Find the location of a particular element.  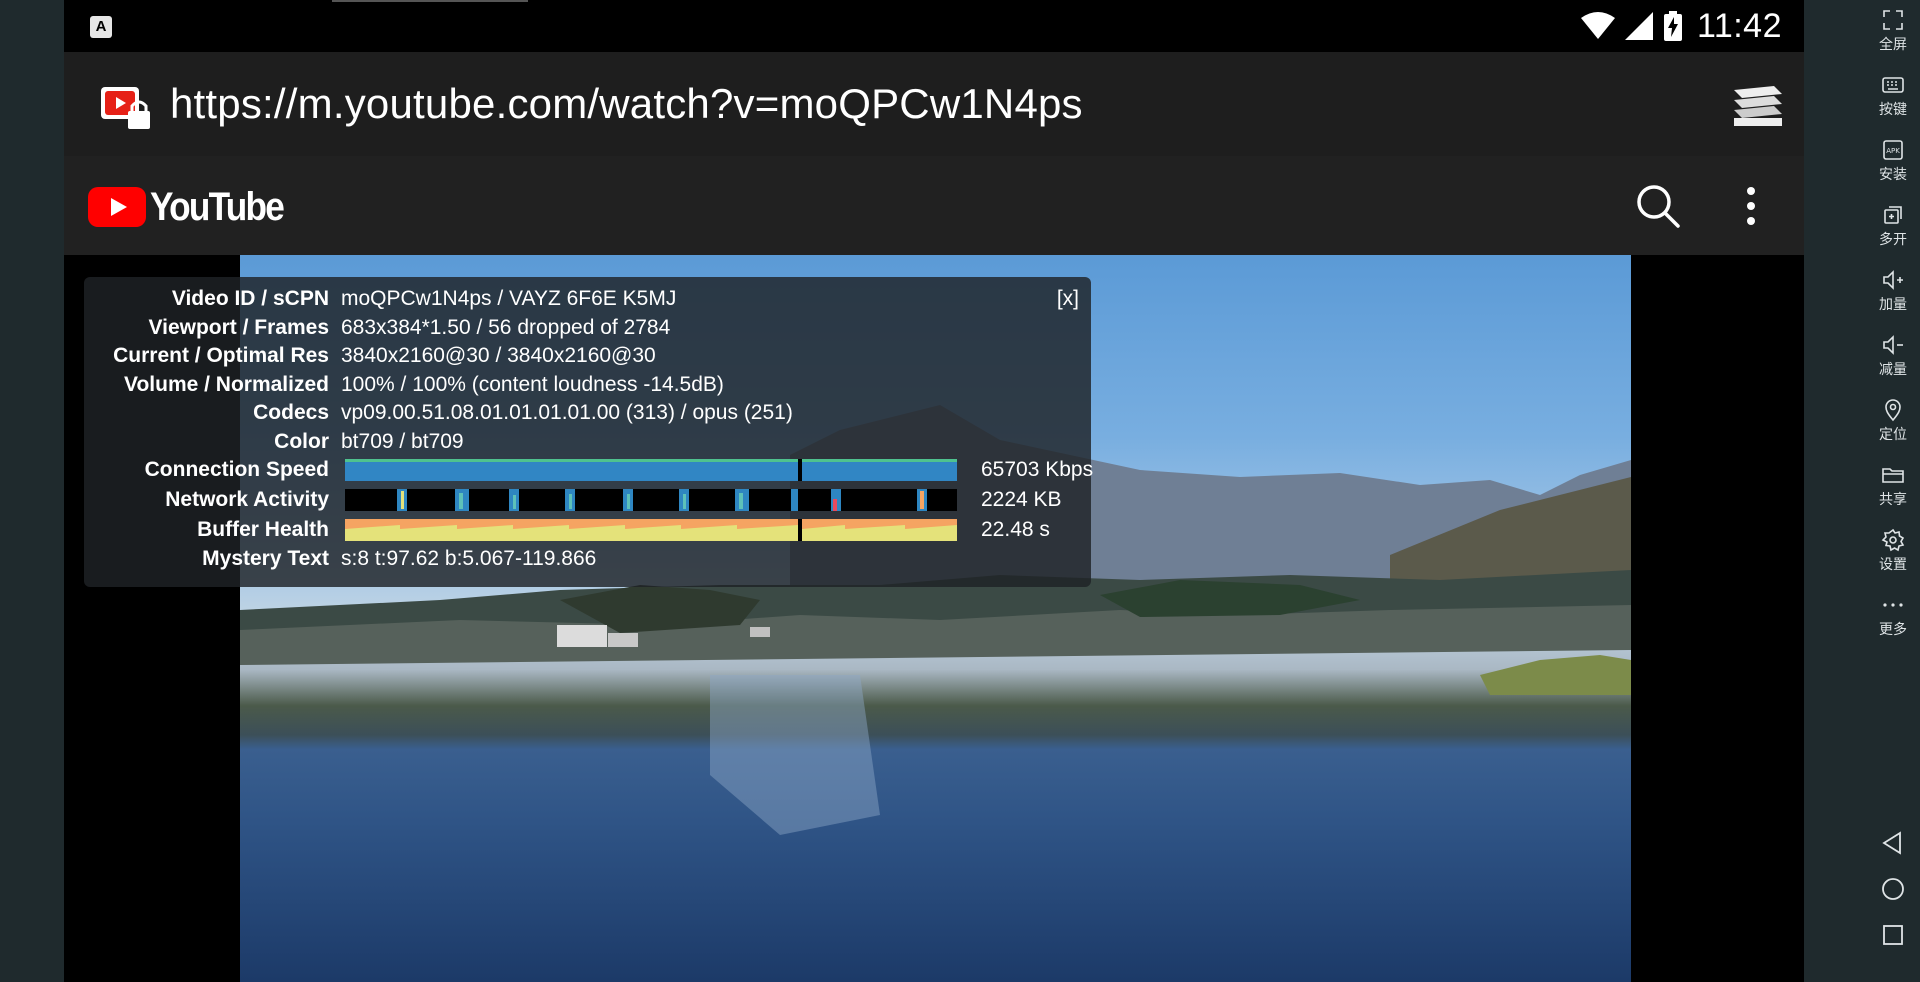

status-icons: 11:42 is located at coordinates (1681, 26).